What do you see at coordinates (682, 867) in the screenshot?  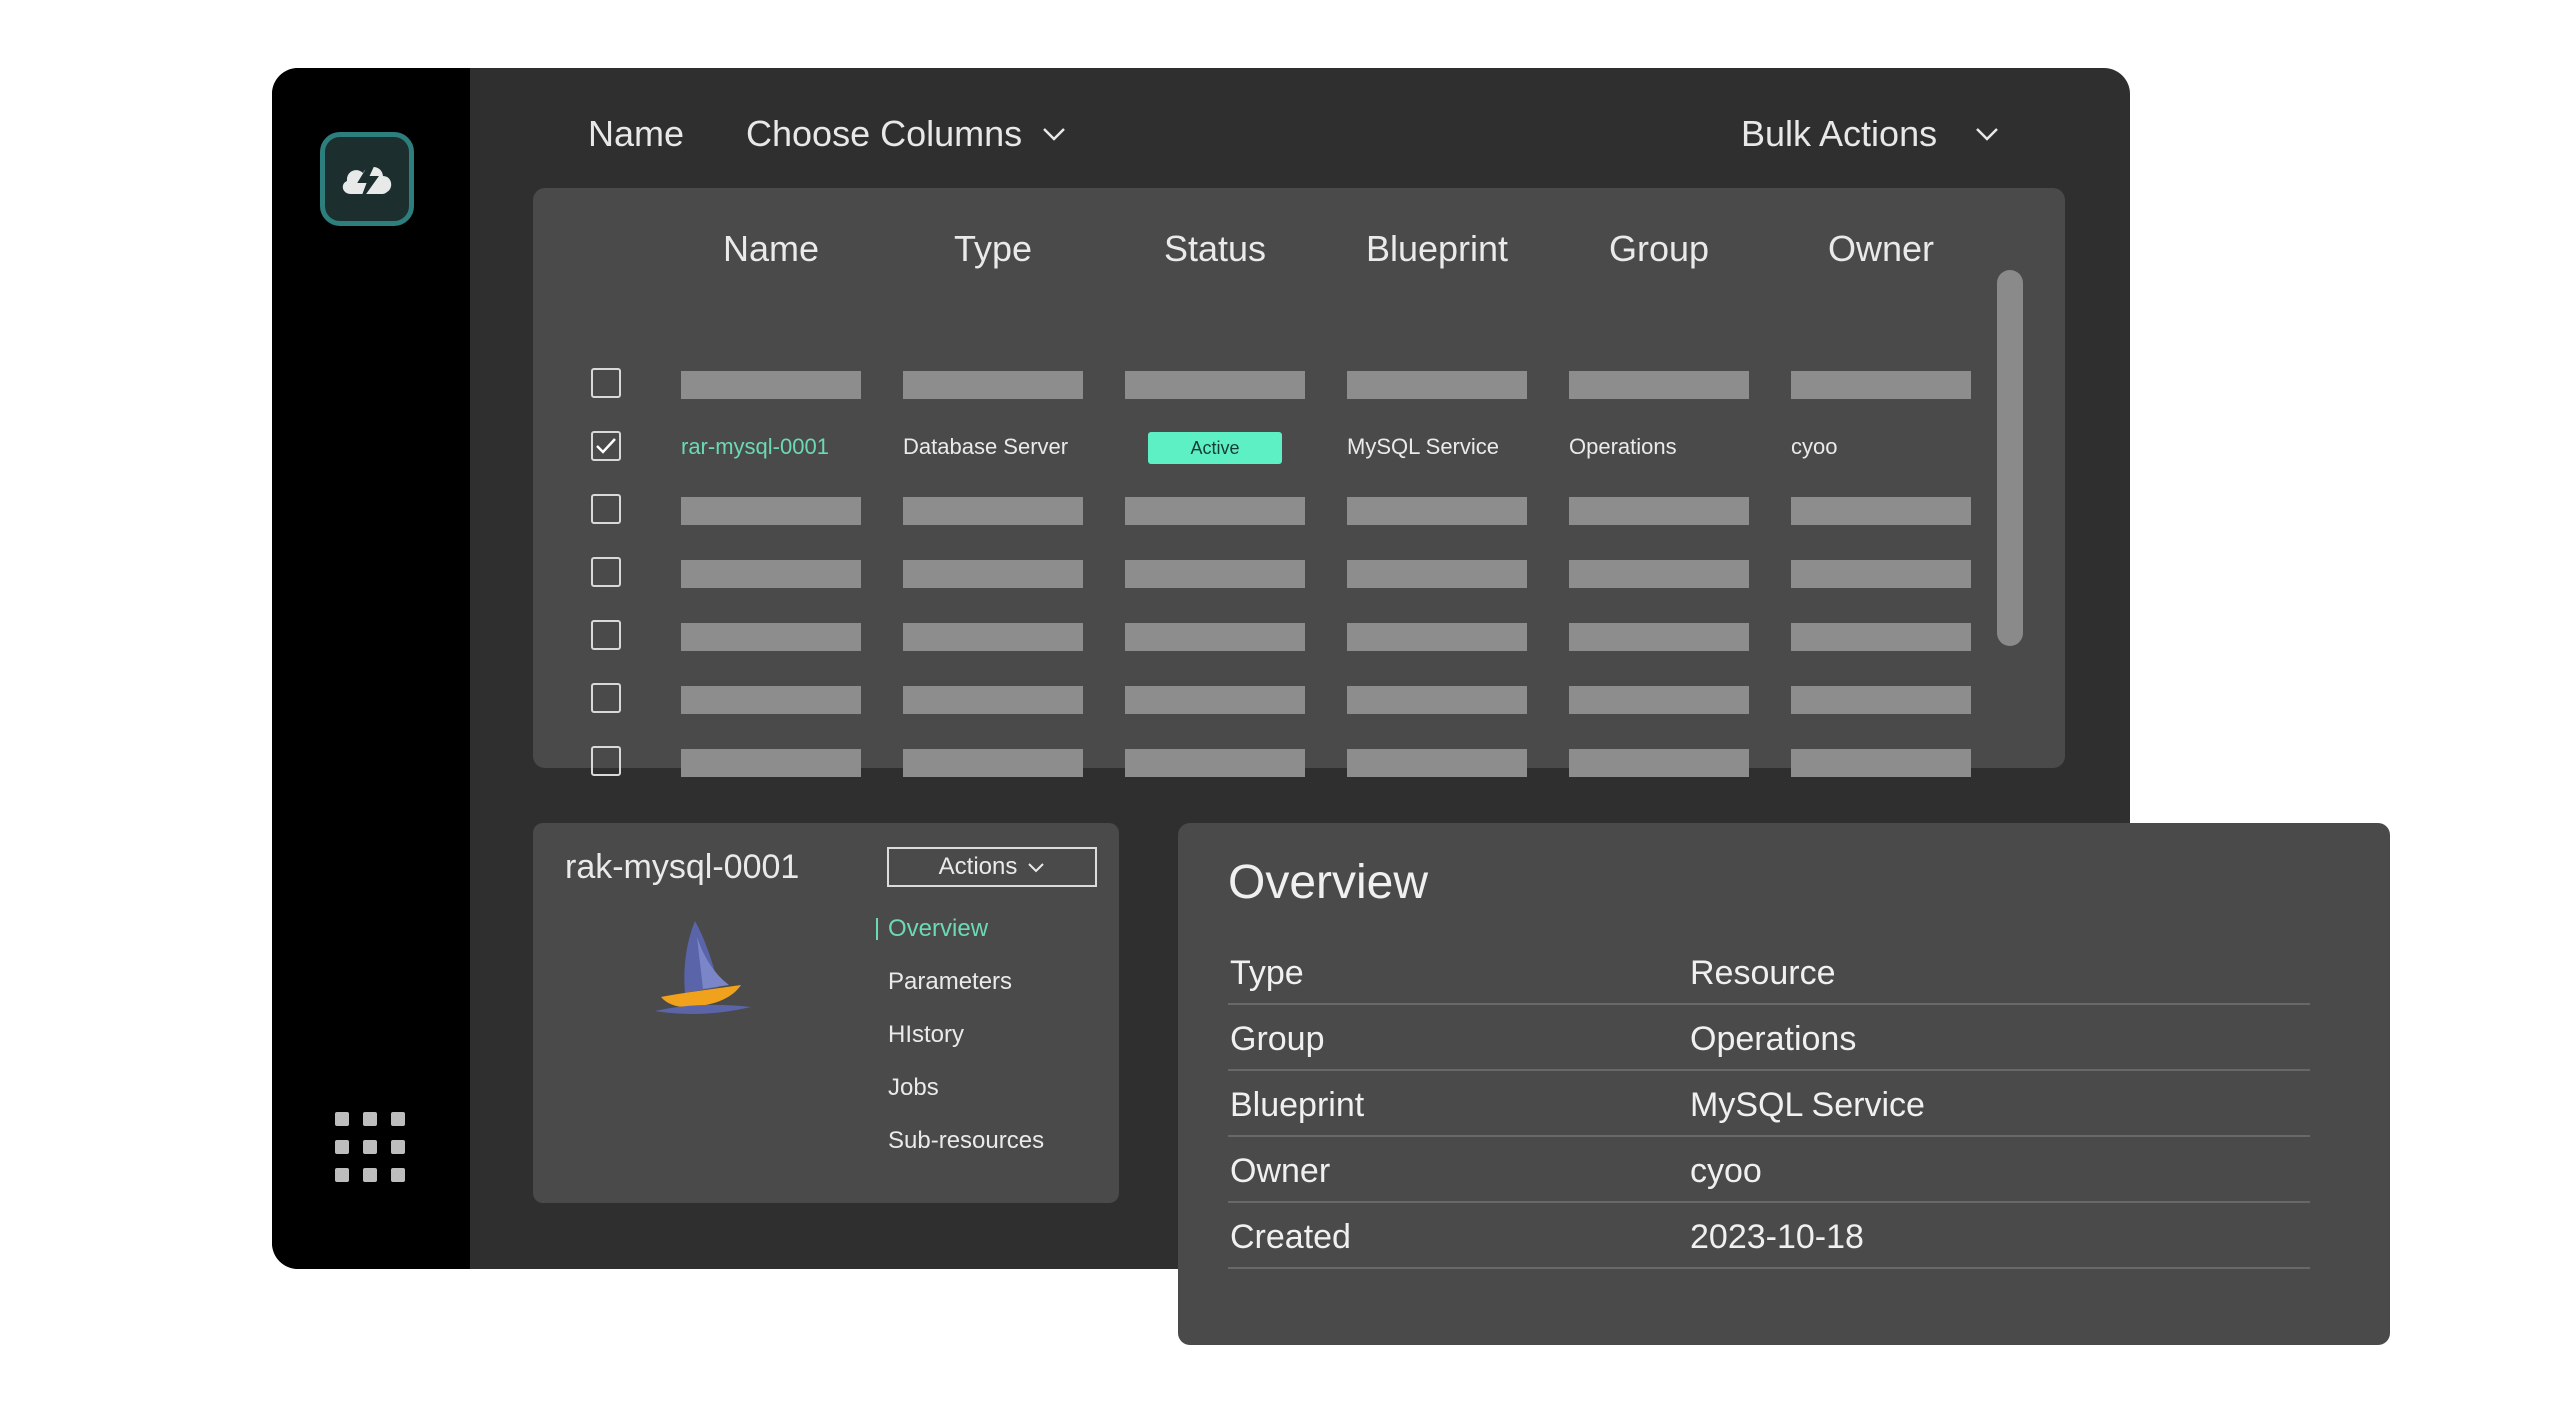 I see `resource-title: rak-mysql-0001` at bounding box center [682, 867].